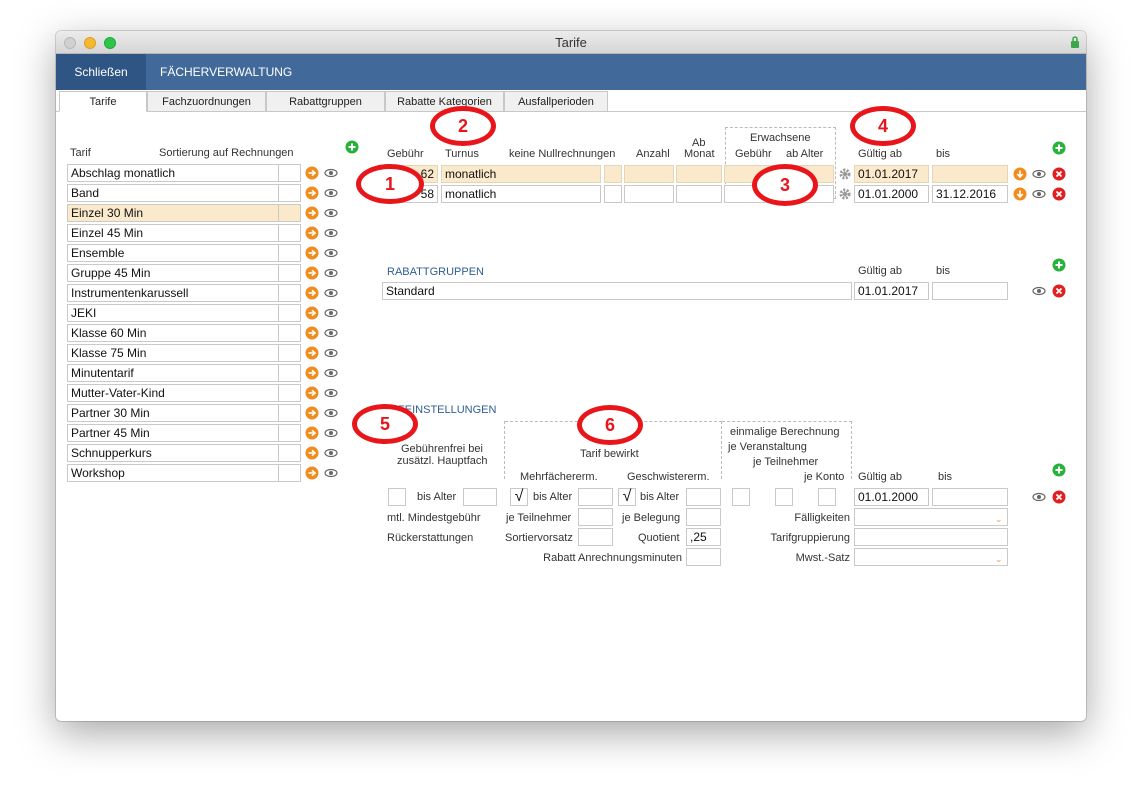  I want to click on geschwister-bis-alter-field, so click(703, 497).